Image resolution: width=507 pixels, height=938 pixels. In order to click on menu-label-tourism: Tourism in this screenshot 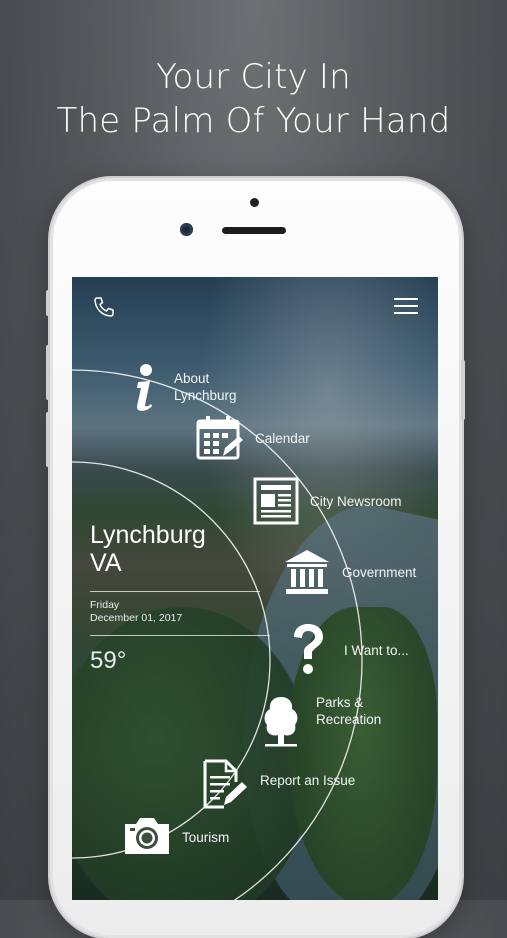, I will do `click(206, 837)`.